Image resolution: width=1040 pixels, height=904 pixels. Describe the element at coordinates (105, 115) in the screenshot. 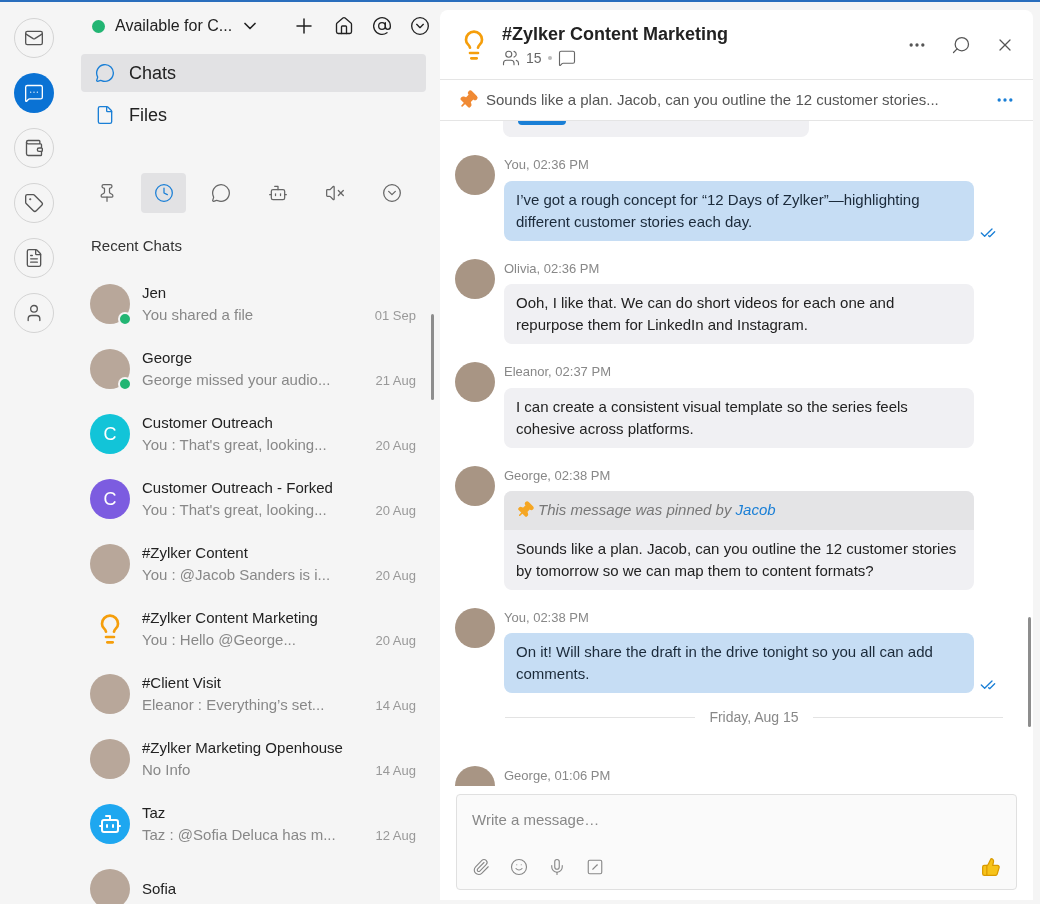

I see `file-icon` at that location.